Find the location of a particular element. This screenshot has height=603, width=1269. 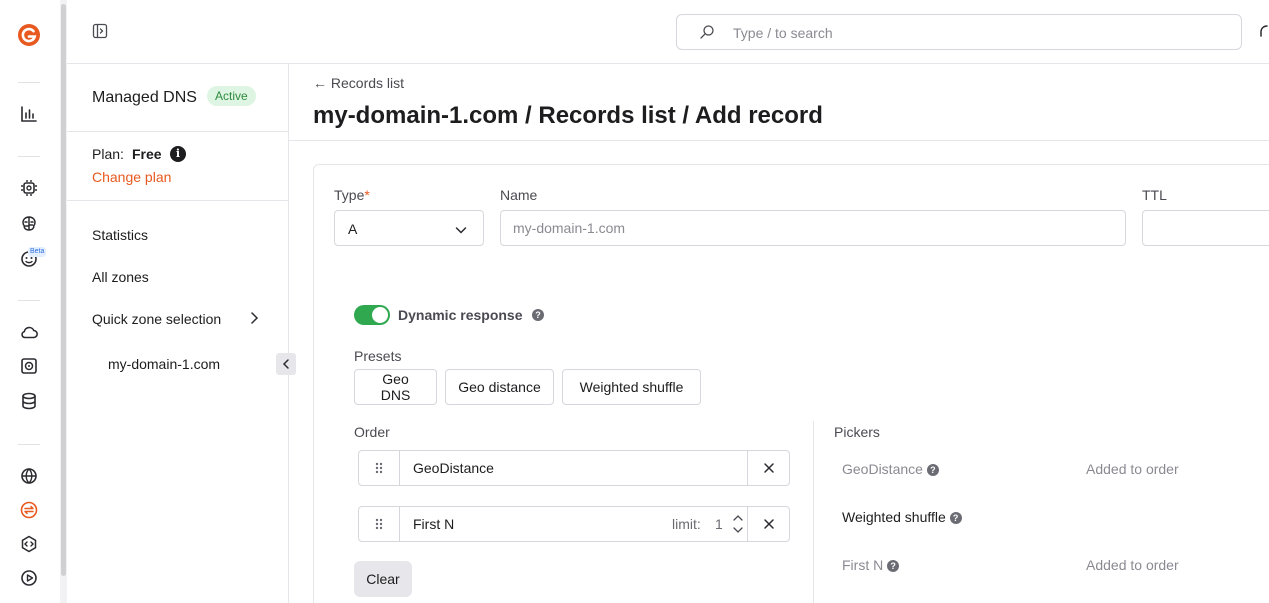

name-label: Name is located at coordinates (519, 195).